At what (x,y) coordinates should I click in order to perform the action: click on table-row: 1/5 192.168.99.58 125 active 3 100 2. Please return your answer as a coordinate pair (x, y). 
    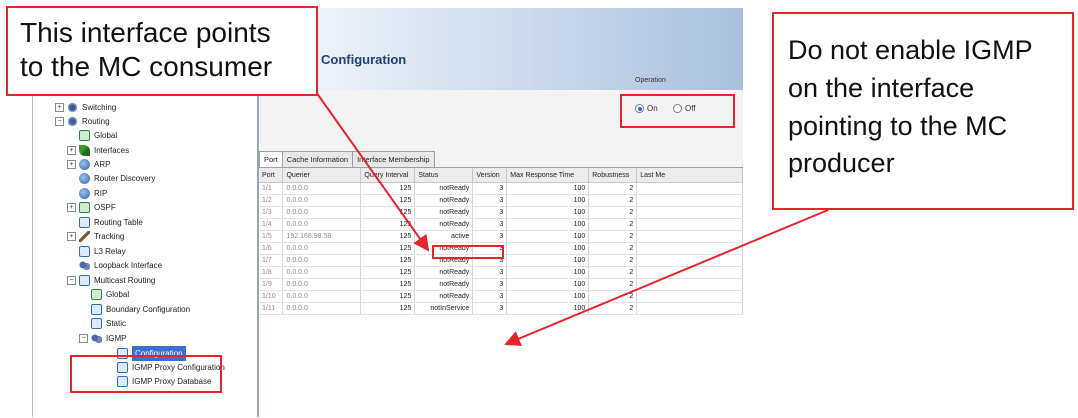
    Looking at the image, I should click on (501, 236).